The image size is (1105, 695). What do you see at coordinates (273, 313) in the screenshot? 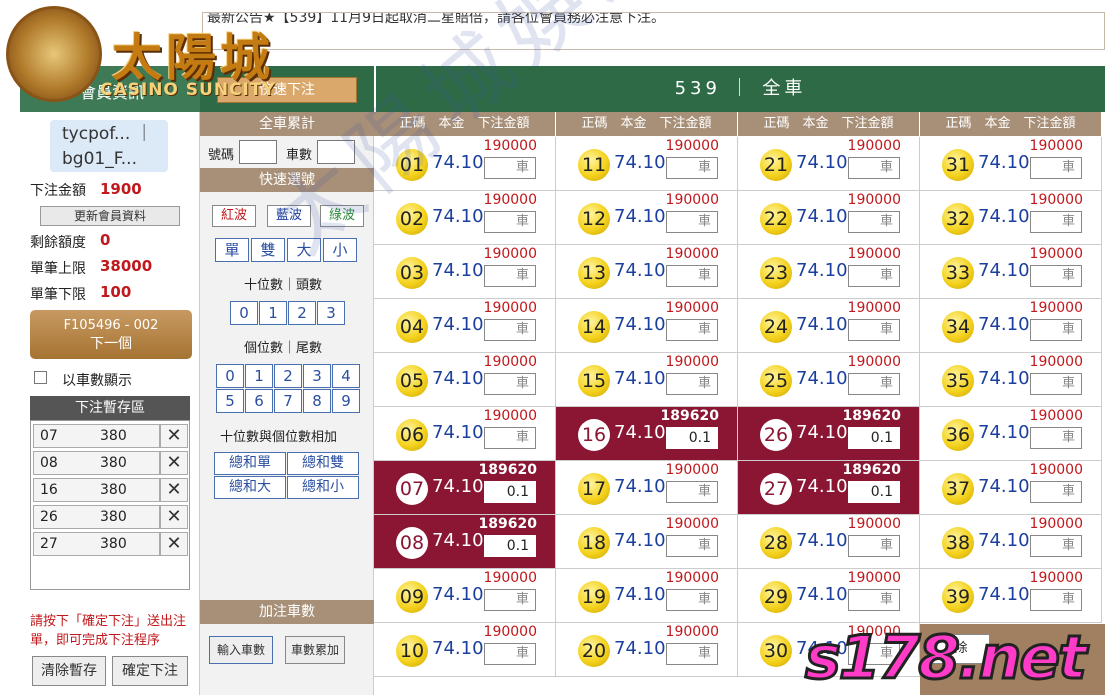
I see `tens-button-1: 1` at bounding box center [273, 313].